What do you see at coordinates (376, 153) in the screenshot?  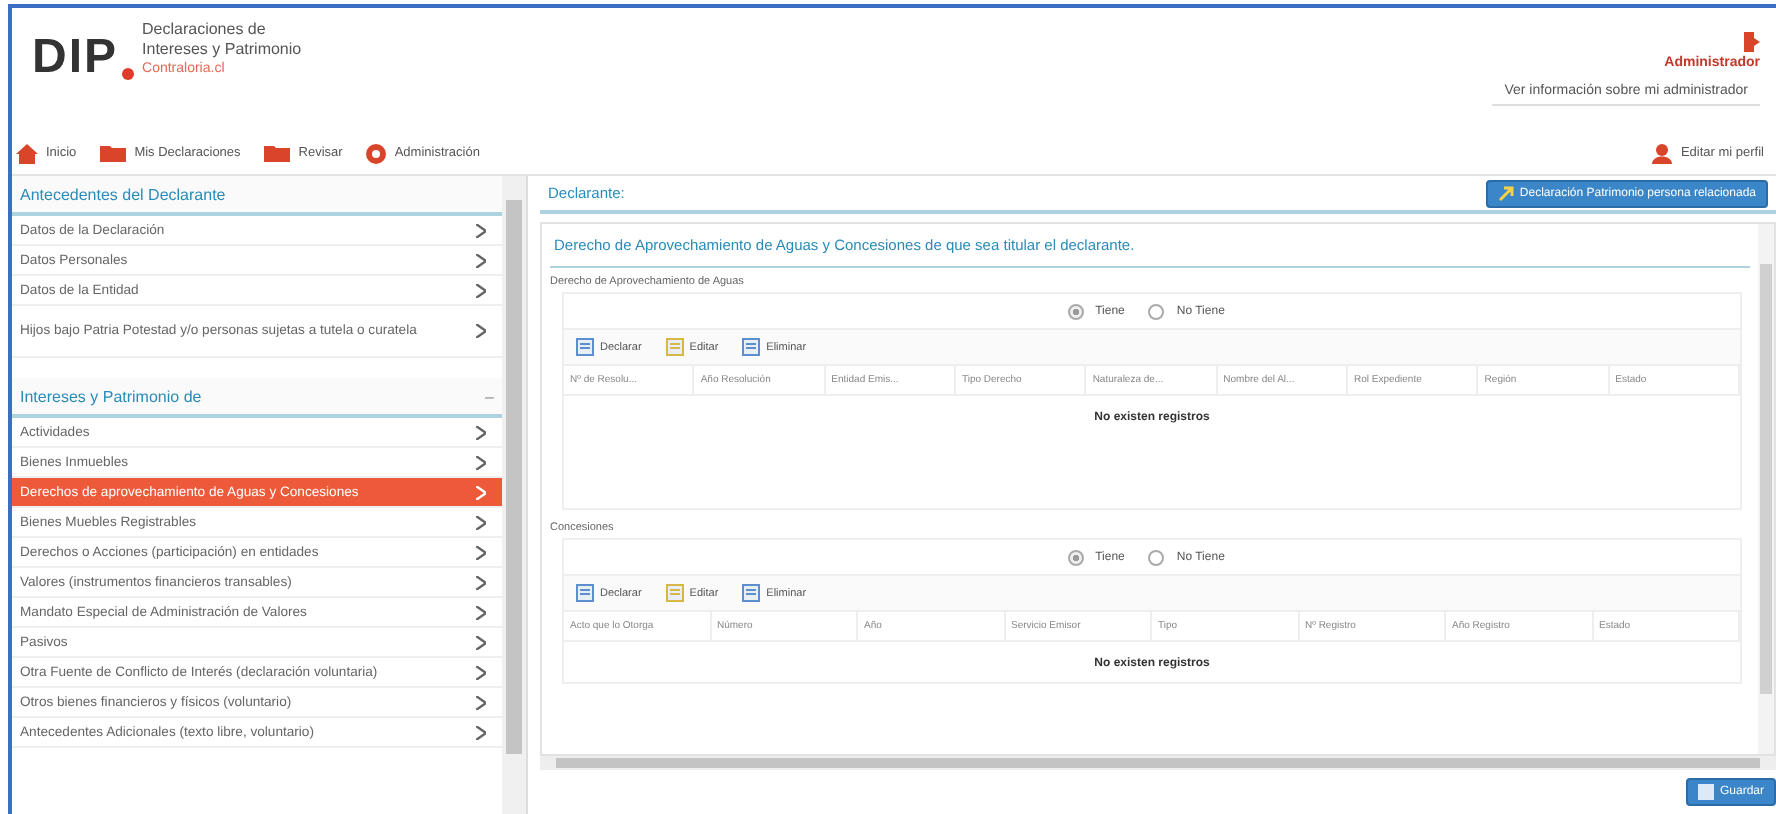 I see `gear-icon` at bounding box center [376, 153].